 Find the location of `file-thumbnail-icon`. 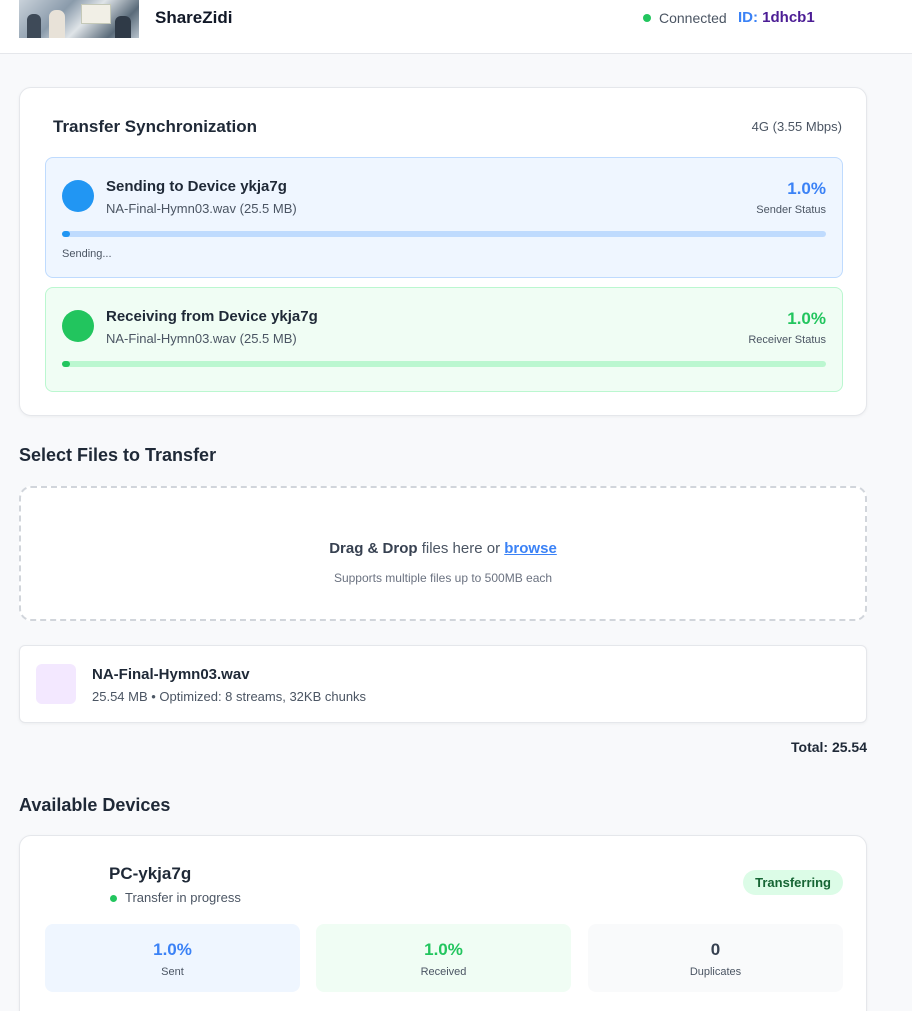

file-thumbnail-icon is located at coordinates (56, 684).